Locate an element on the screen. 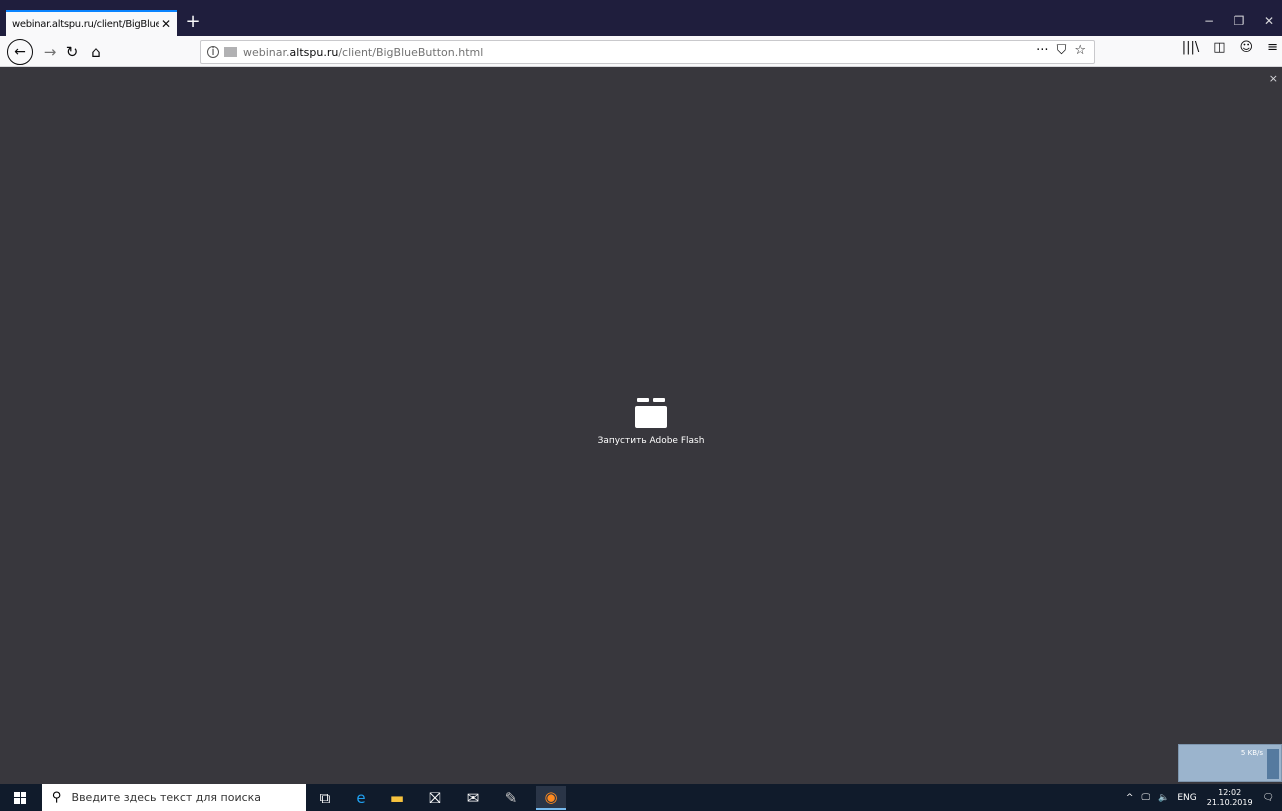 The image size is (1282, 811). network-speed: 5 KB/s is located at coordinates (1251, 753).